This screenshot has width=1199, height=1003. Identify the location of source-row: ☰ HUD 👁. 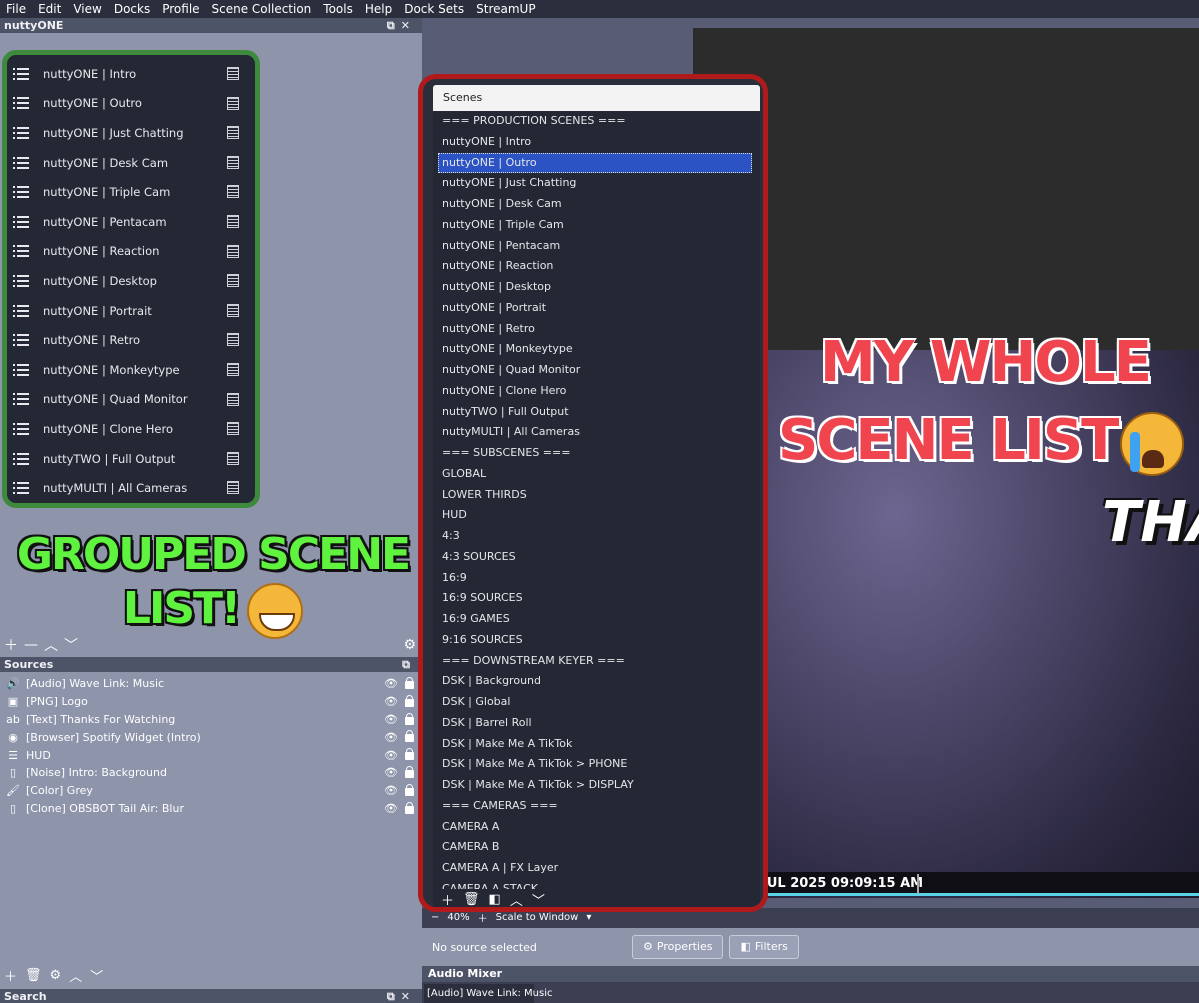
(211, 755).